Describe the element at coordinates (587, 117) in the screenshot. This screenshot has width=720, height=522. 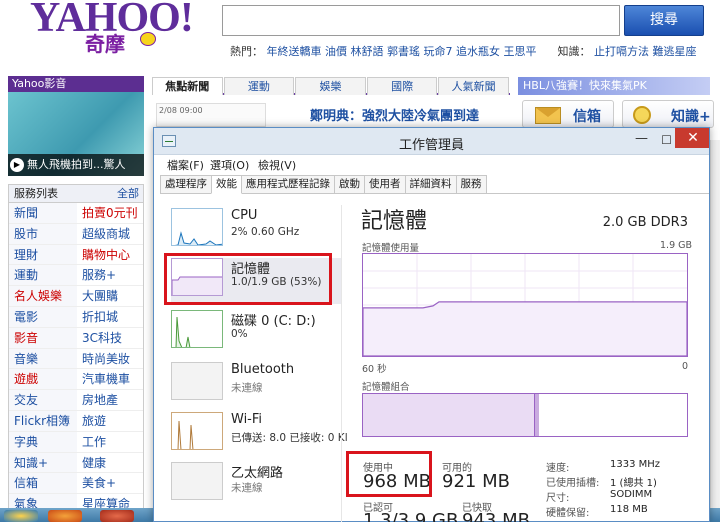
I see `mail-label: 信箱` at that location.